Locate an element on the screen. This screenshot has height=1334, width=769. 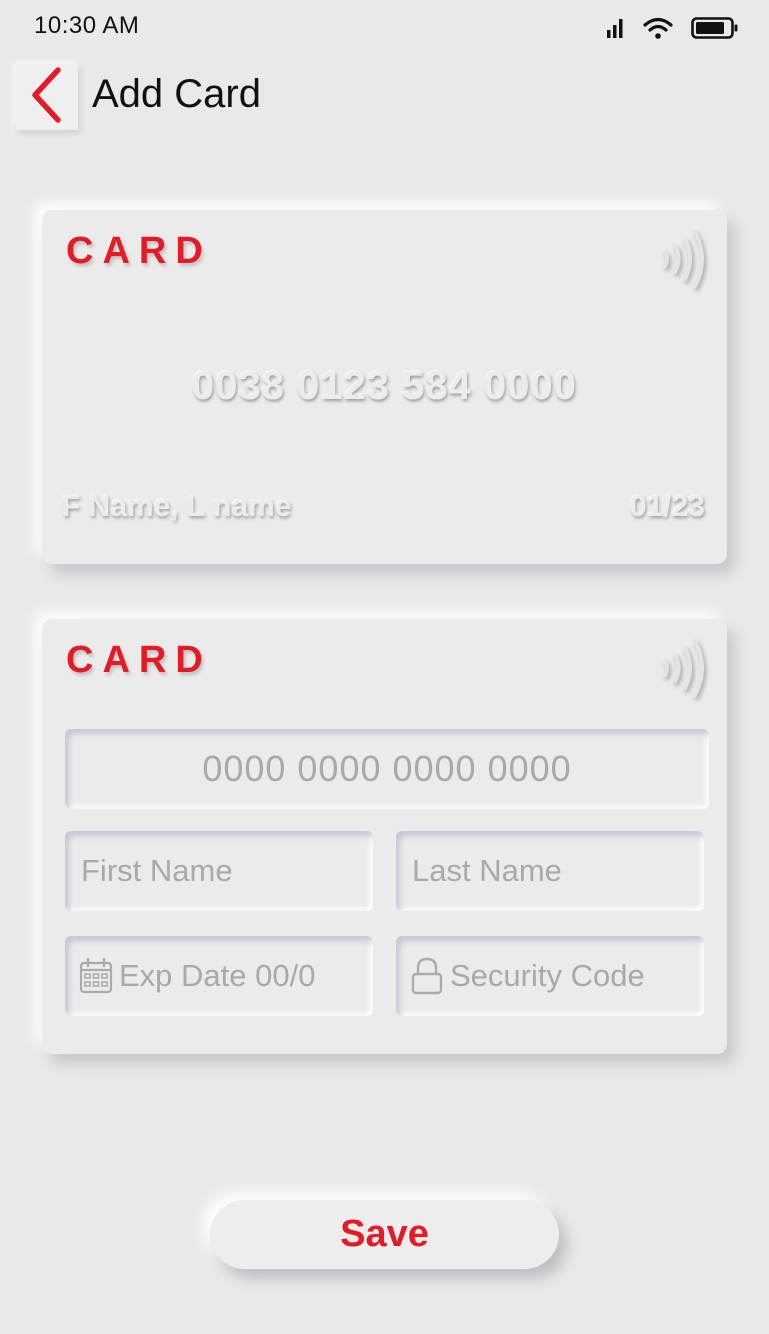
card-number-input is located at coordinates (387, 769).